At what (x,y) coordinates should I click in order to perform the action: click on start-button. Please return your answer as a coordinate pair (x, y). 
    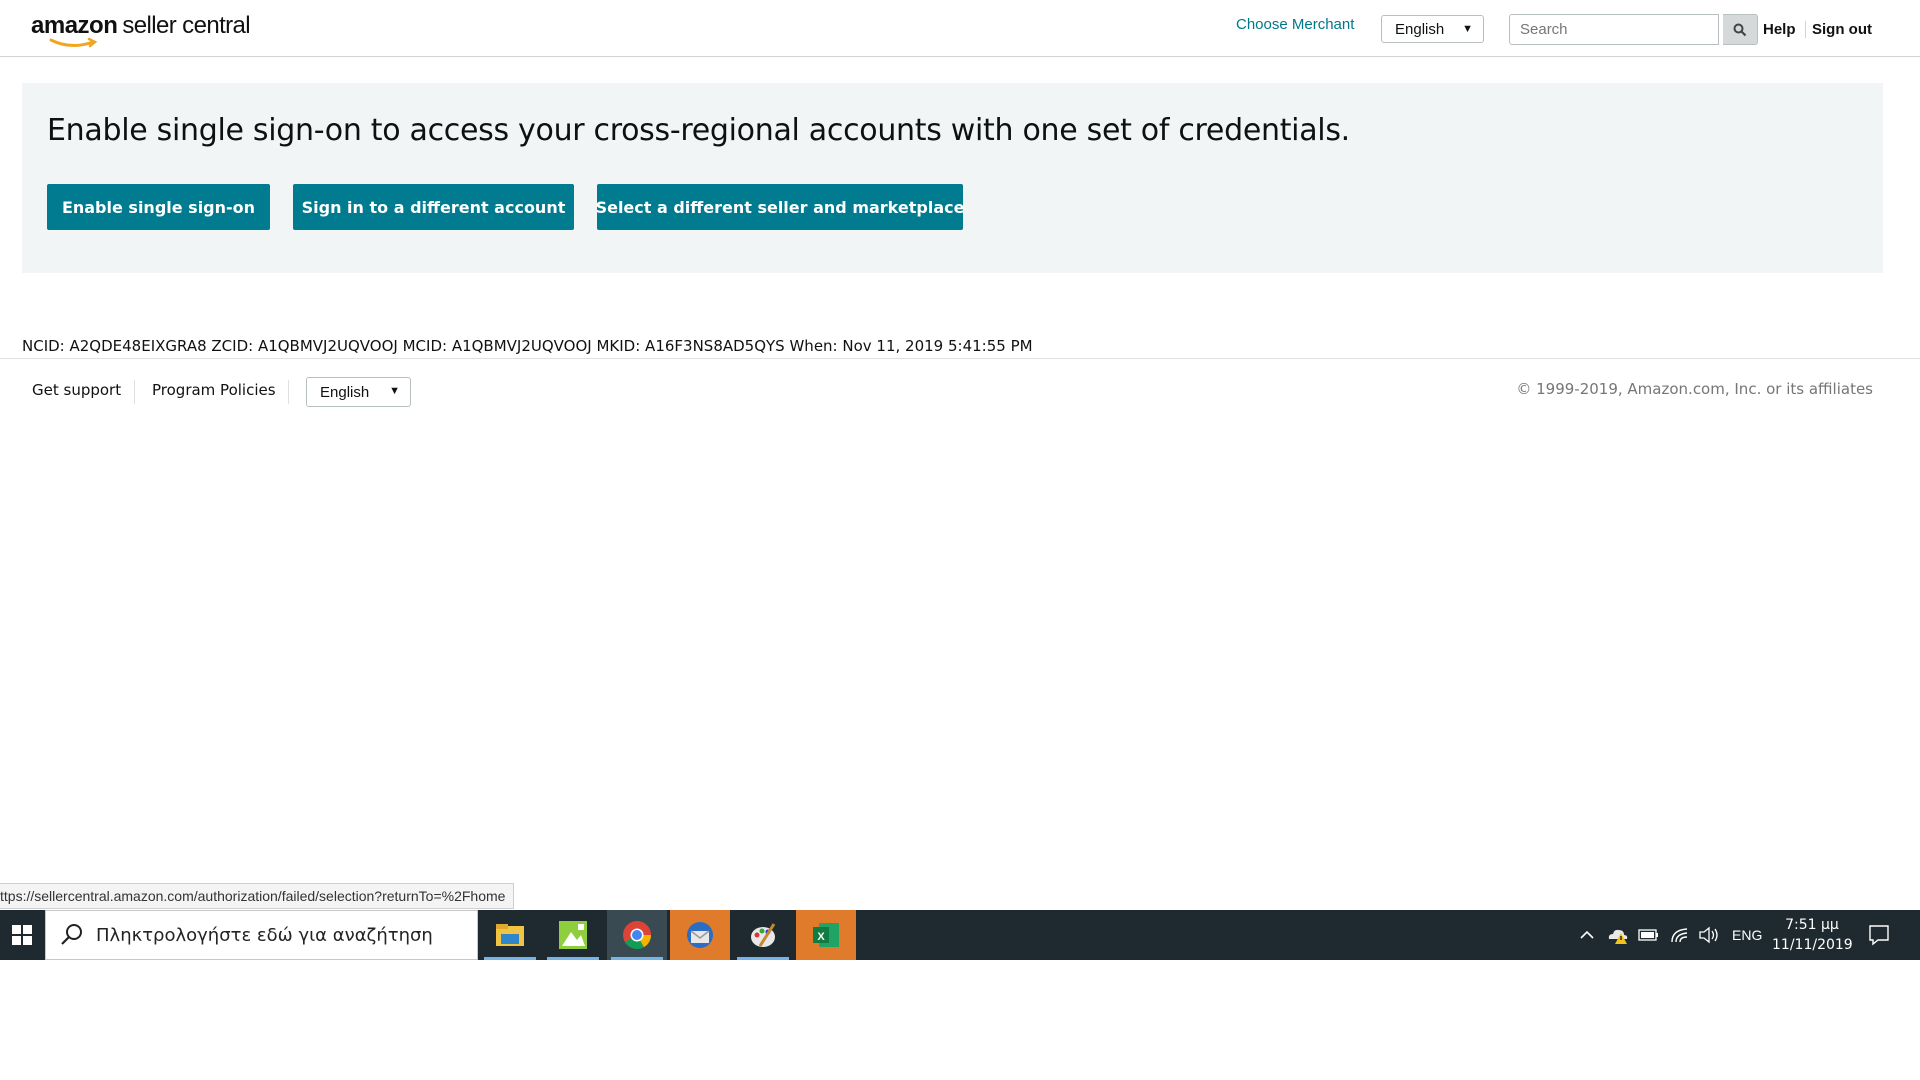
    Looking at the image, I should click on (22, 935).